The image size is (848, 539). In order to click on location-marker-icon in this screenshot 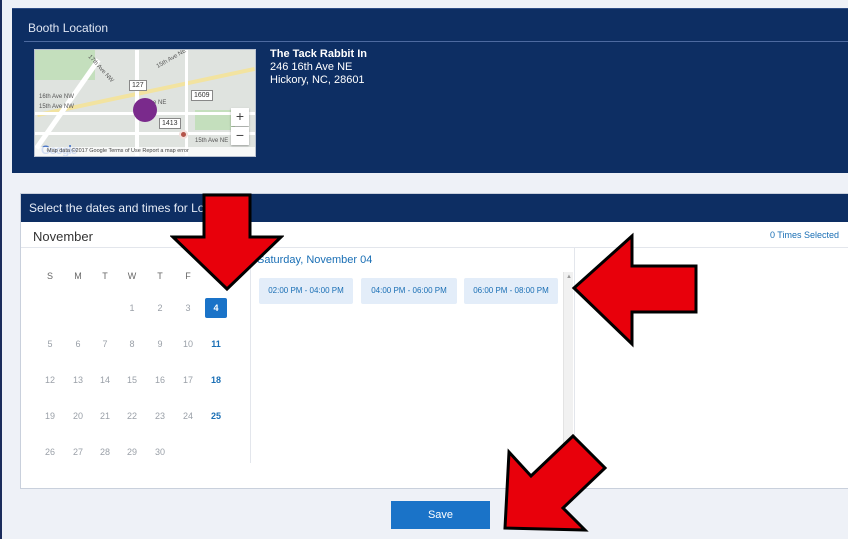, I will do `click(145, 110)`.